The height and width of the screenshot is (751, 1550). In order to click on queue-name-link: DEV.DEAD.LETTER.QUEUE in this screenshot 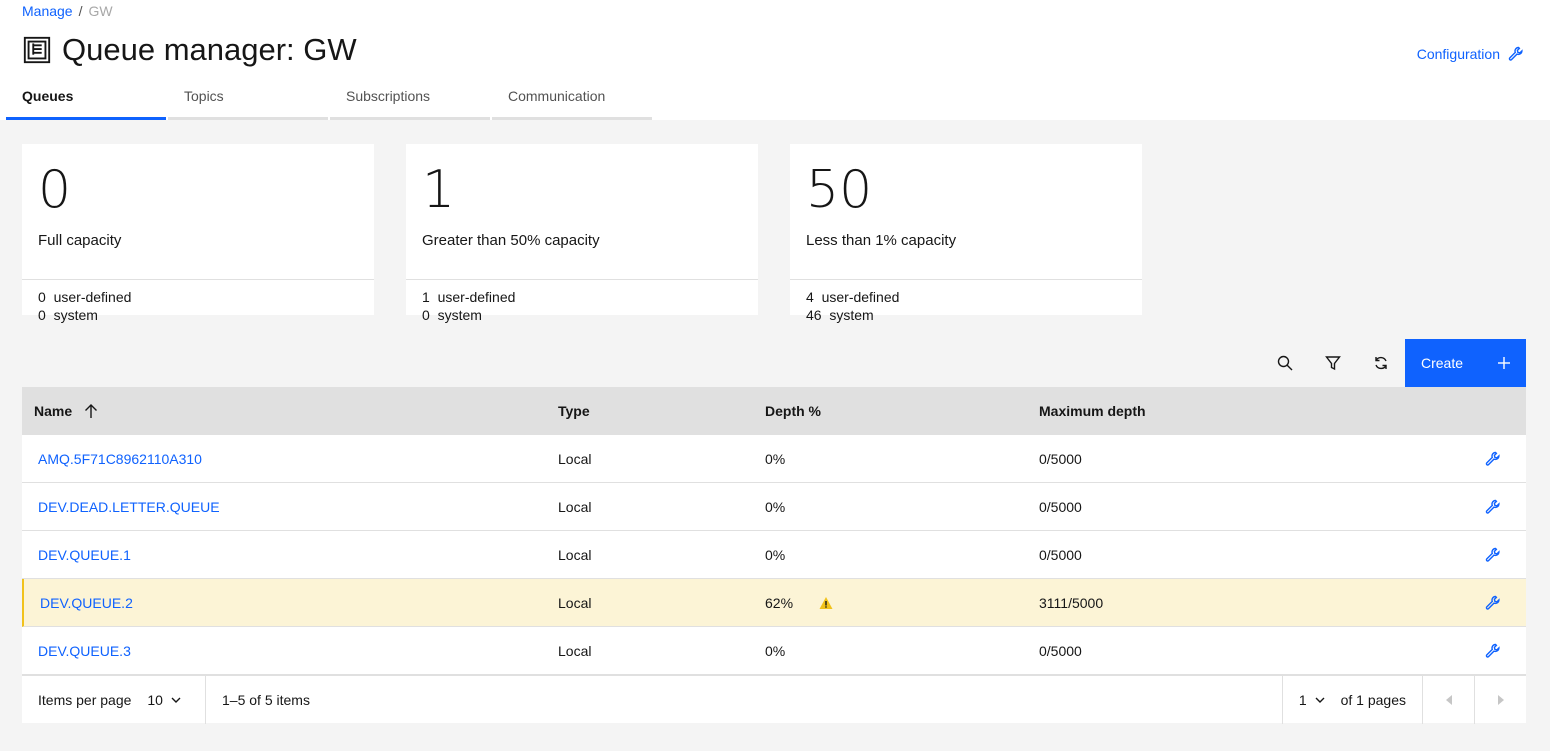, I will do `click(129, 507)`.